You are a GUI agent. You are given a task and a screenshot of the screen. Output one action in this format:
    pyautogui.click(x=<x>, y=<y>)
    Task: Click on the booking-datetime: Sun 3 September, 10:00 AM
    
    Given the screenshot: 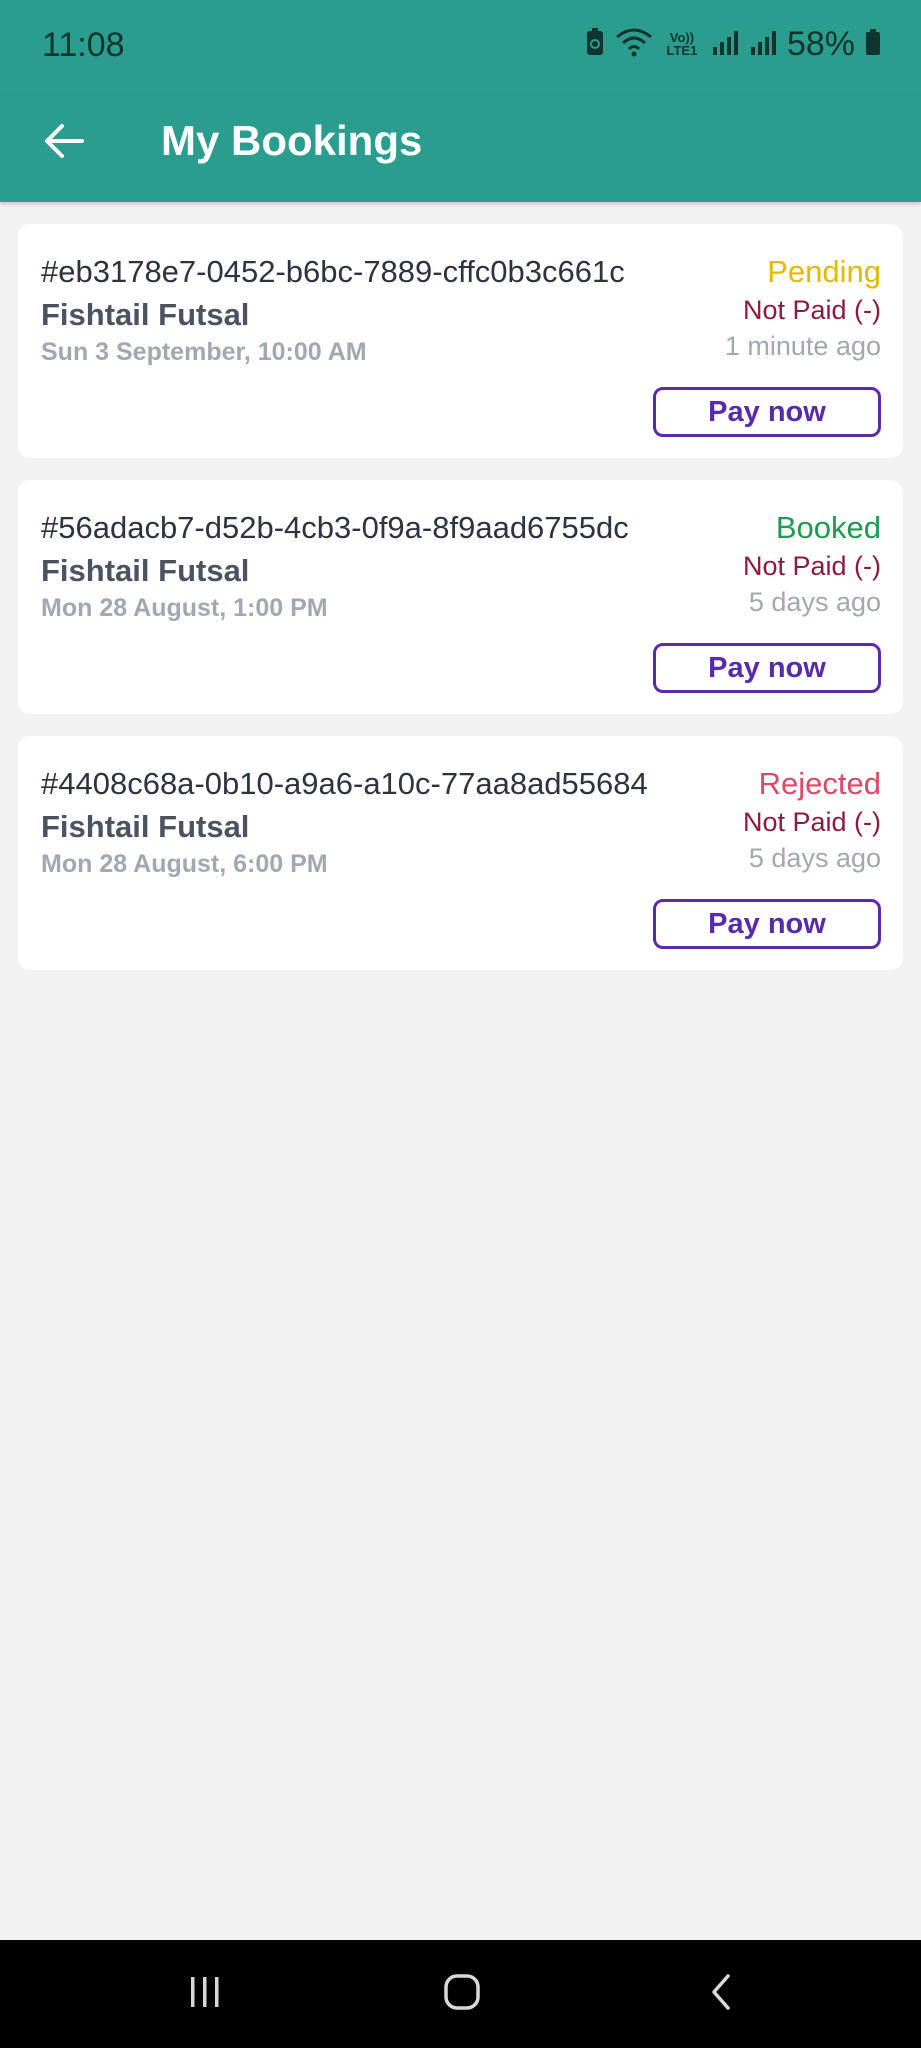 What is the action you would take?
    pyautogui.click(x=204, y=352)
    